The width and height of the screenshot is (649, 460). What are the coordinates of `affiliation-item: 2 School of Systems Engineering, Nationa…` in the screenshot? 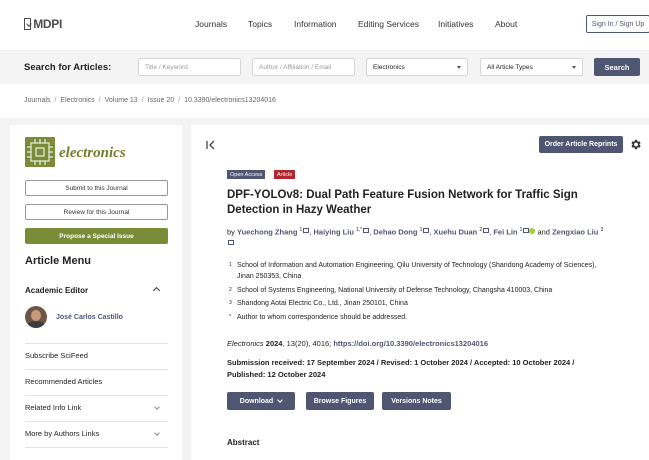 It's located at (414, 290).